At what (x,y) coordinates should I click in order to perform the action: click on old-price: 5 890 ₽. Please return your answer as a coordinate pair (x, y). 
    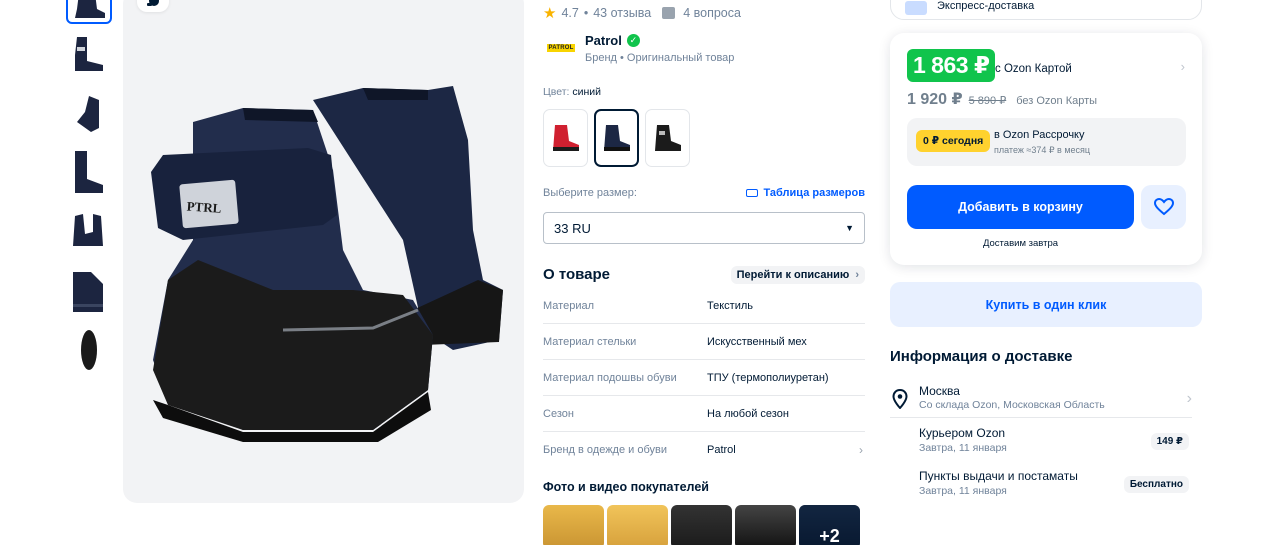
    Looking at the image, I should click on (987, 101).